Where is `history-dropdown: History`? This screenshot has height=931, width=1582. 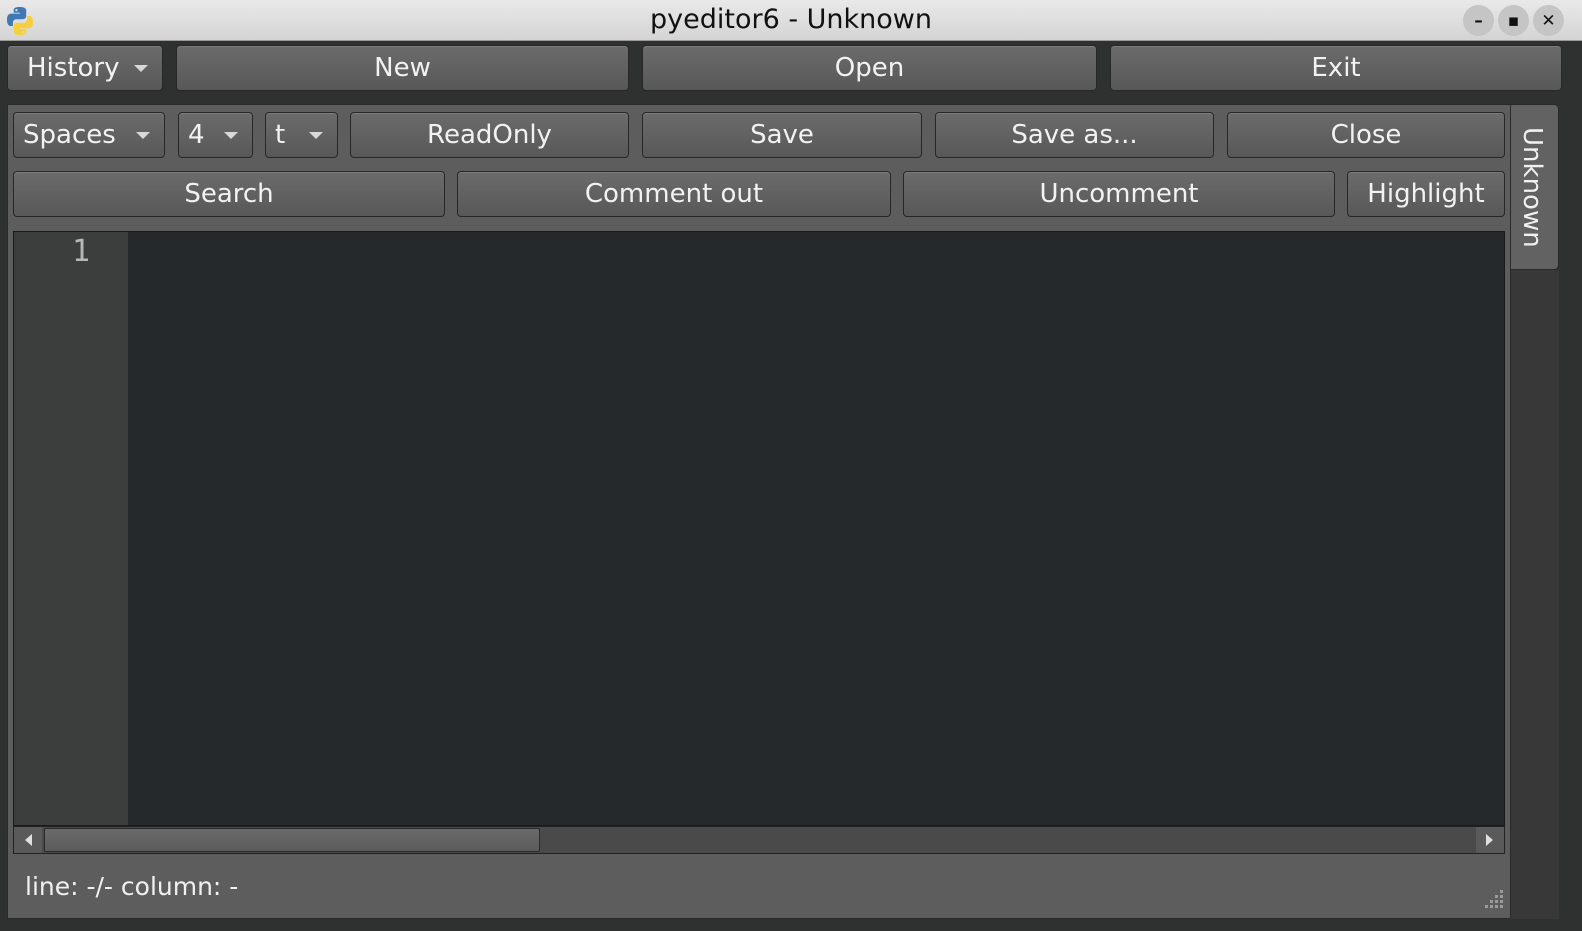 history-dropdown: History is located at coordinates (85, 68).